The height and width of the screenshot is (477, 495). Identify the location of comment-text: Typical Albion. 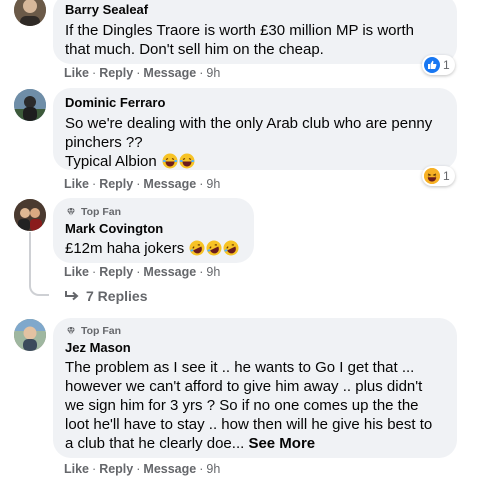
(111, 161).